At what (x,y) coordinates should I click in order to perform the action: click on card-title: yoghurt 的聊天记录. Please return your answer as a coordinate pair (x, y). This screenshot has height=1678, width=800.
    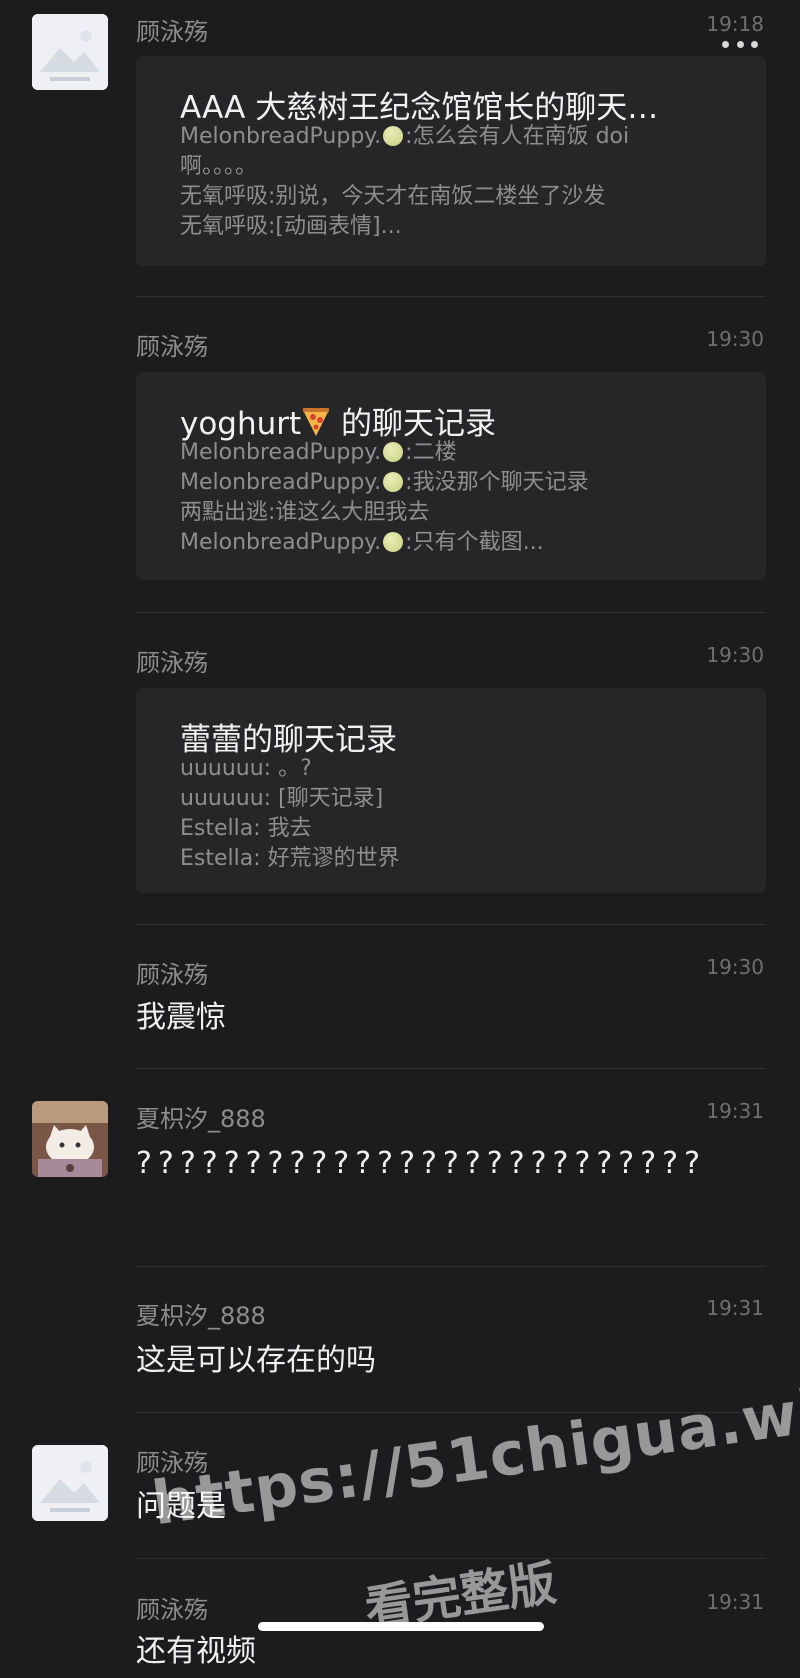
    Looking at the image, I should click on (338, 424).